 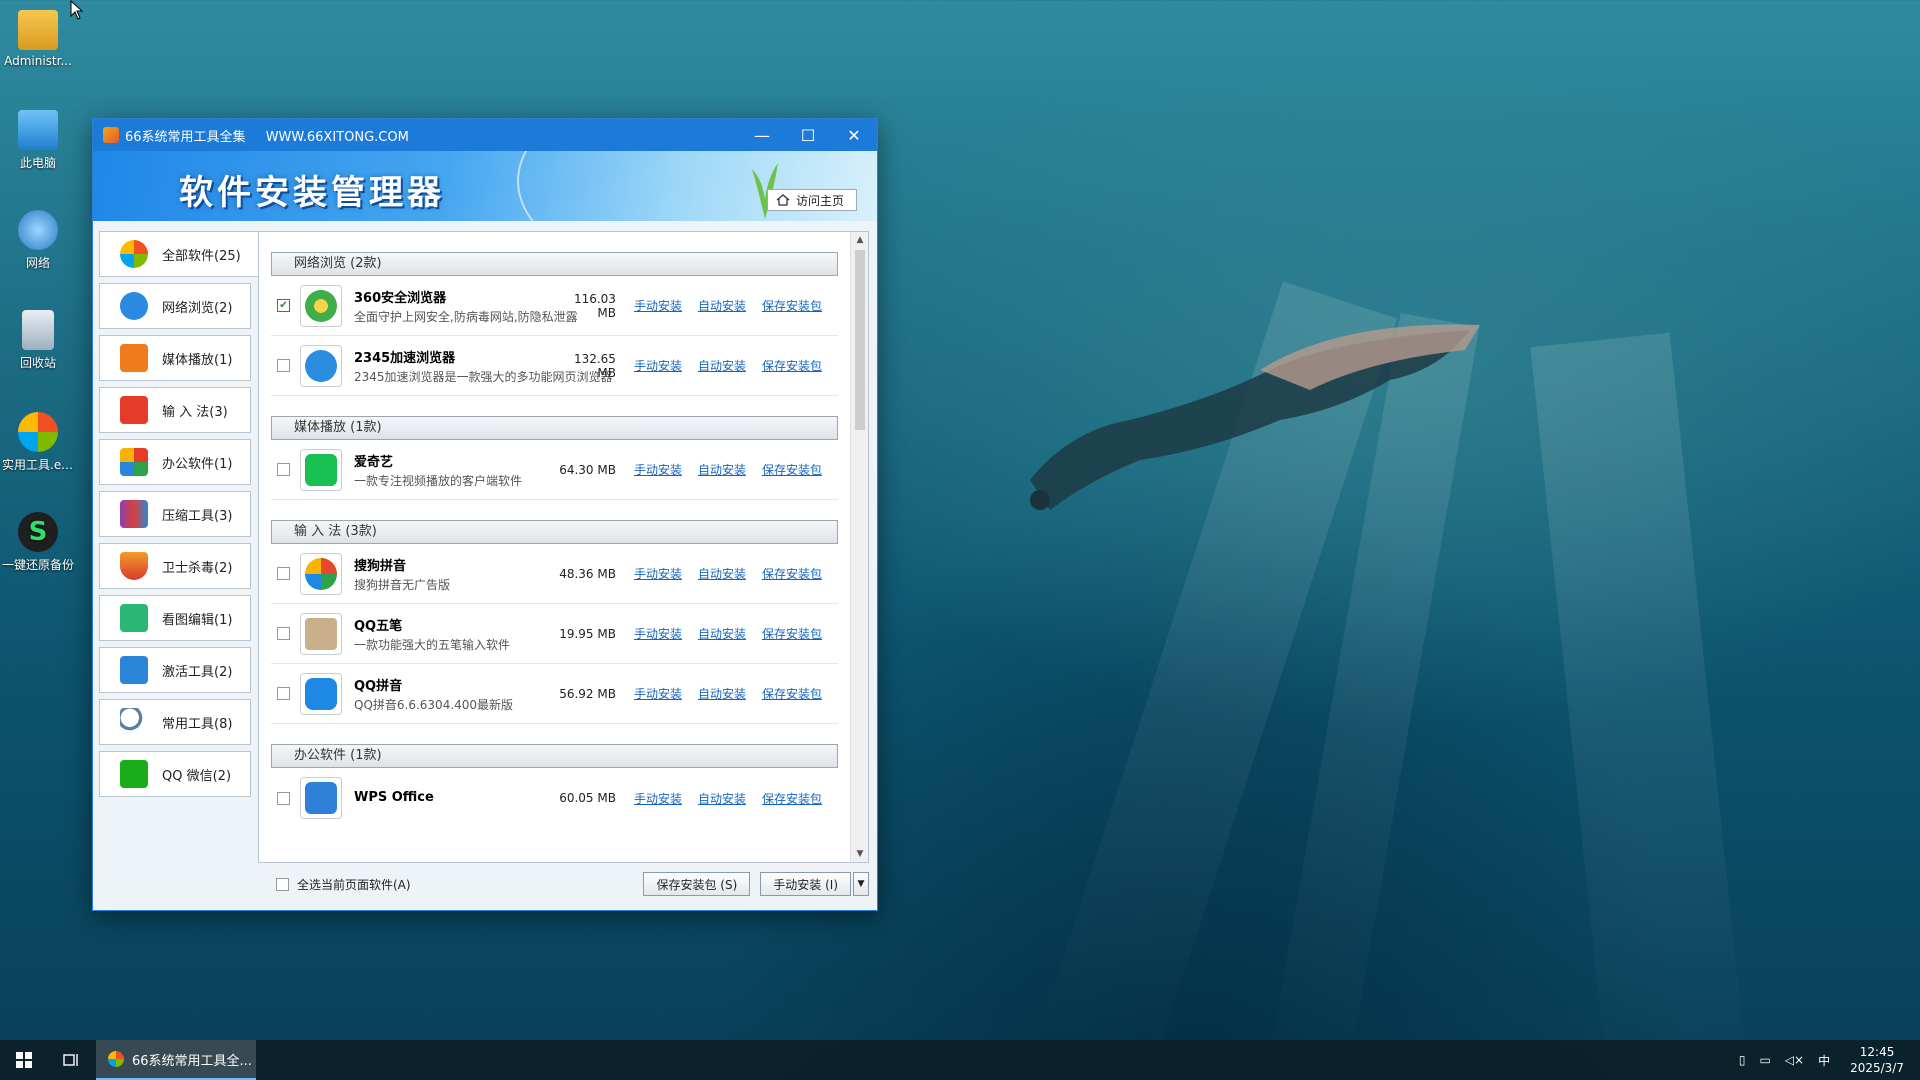 I want to click on desktop-icon-label: 实用工具.exe, so click(x=38, y=465).